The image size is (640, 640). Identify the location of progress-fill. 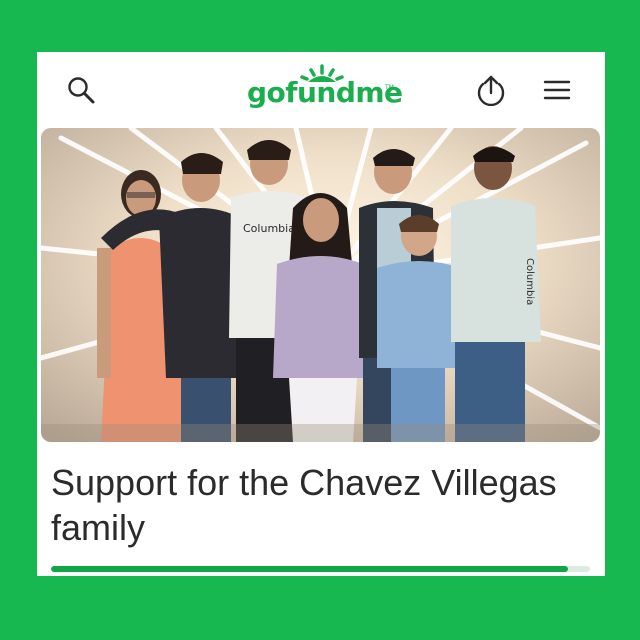
(310, 569).